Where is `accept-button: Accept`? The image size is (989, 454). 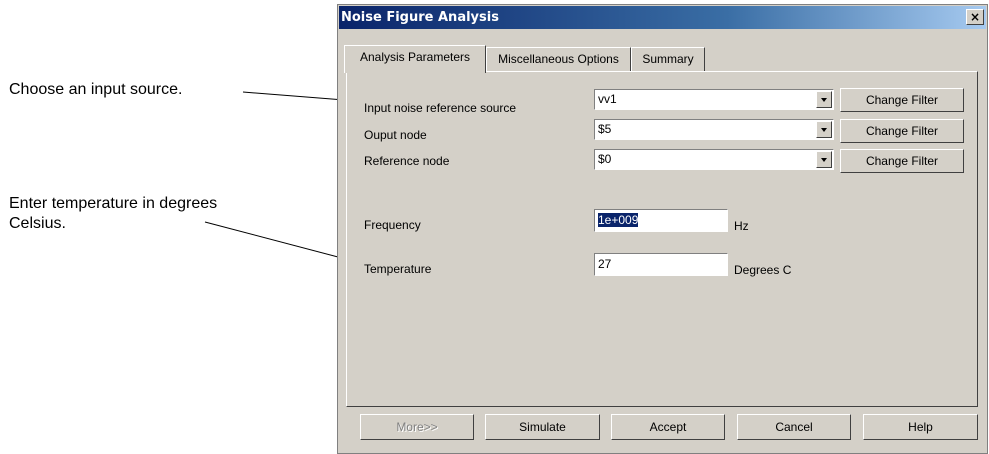
accept-button: Accept is located at coordinates (668, 427).